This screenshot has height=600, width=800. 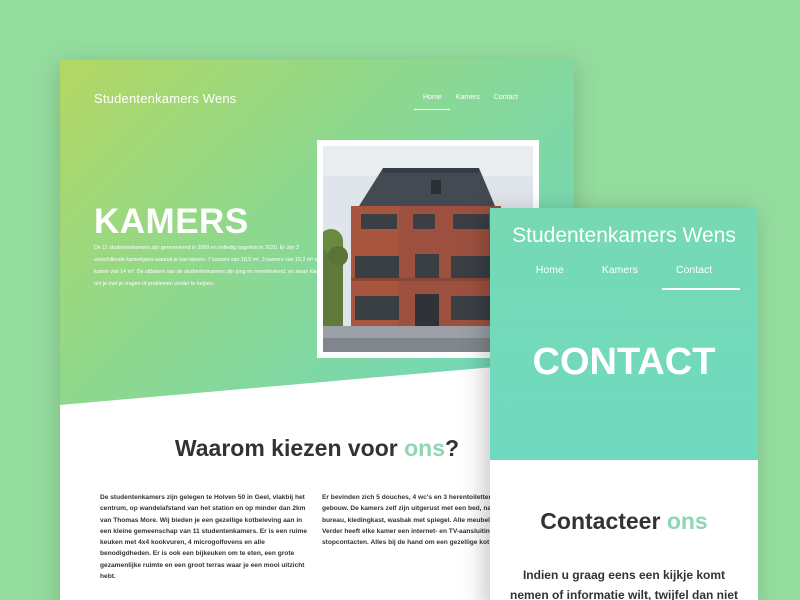 What do you see at coordinates (473, 102) in the screenshot?
I see `main-nav: Home Kamers Contact` at bounding box center [473, 102].